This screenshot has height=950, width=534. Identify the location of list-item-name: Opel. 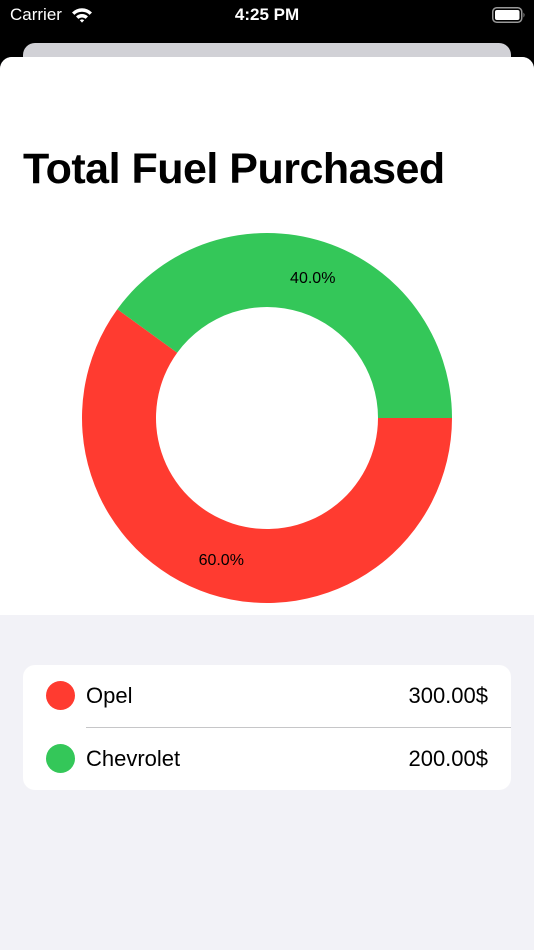
(109, 695).